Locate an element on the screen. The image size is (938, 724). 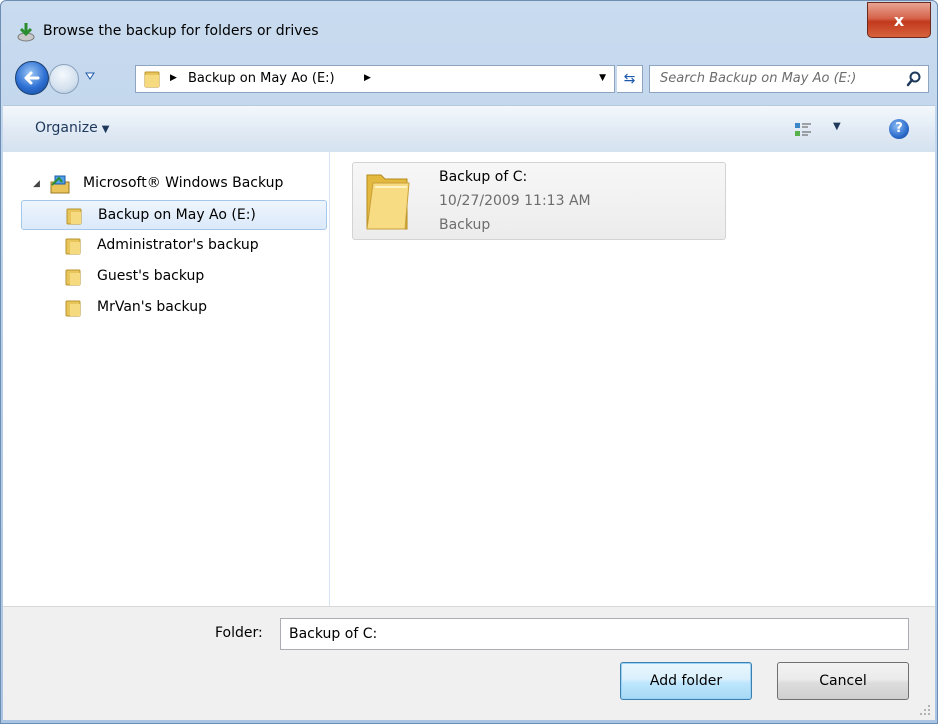
folder-name: Backup of C: is located at coordinates (483, 177).